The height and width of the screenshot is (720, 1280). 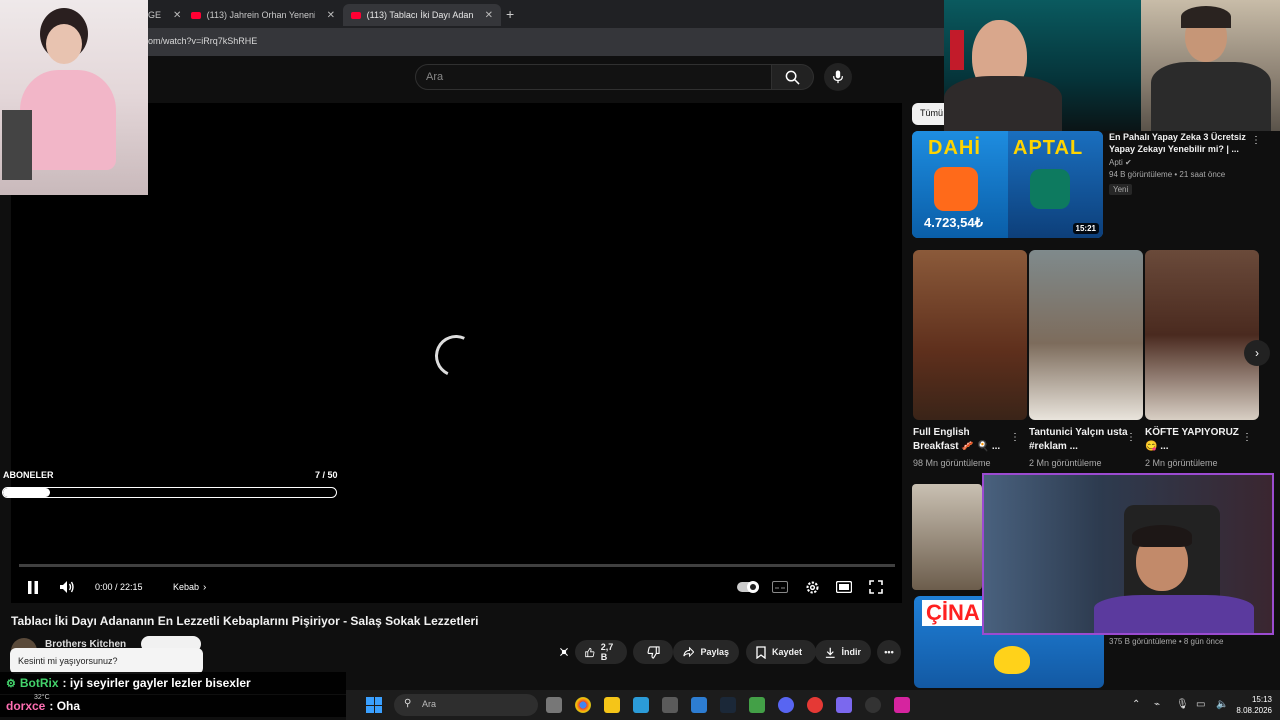 I want to click on microphone-icon: 🎙, so click(x=1182, y=704).